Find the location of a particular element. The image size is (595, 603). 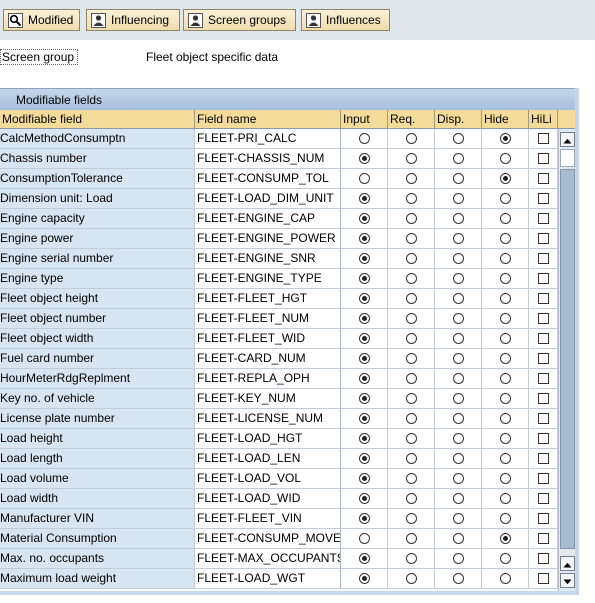

column-header-field-name: Field name is located at coordinates (268, 119).